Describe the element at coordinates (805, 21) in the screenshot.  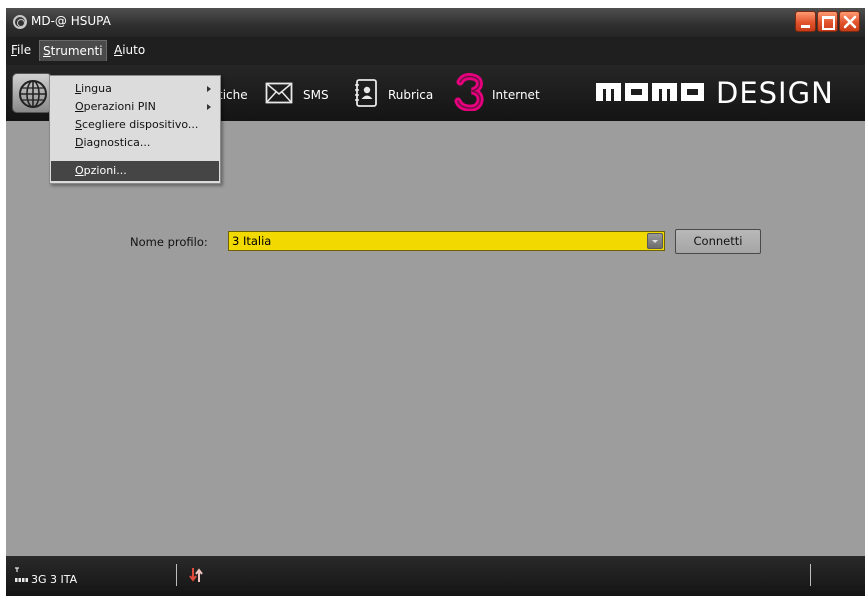
I see `minimize-button` at that location.